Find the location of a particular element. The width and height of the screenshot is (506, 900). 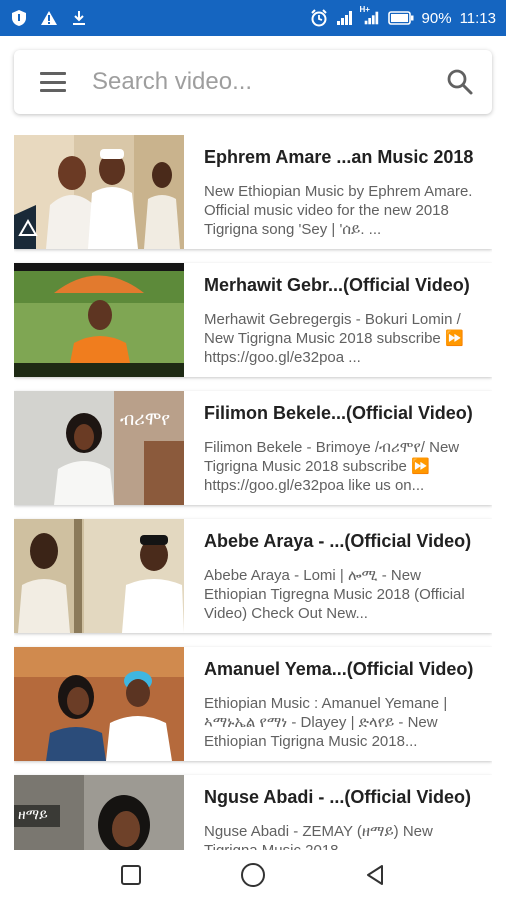

warning-icon is located at coordinates (49, 18).